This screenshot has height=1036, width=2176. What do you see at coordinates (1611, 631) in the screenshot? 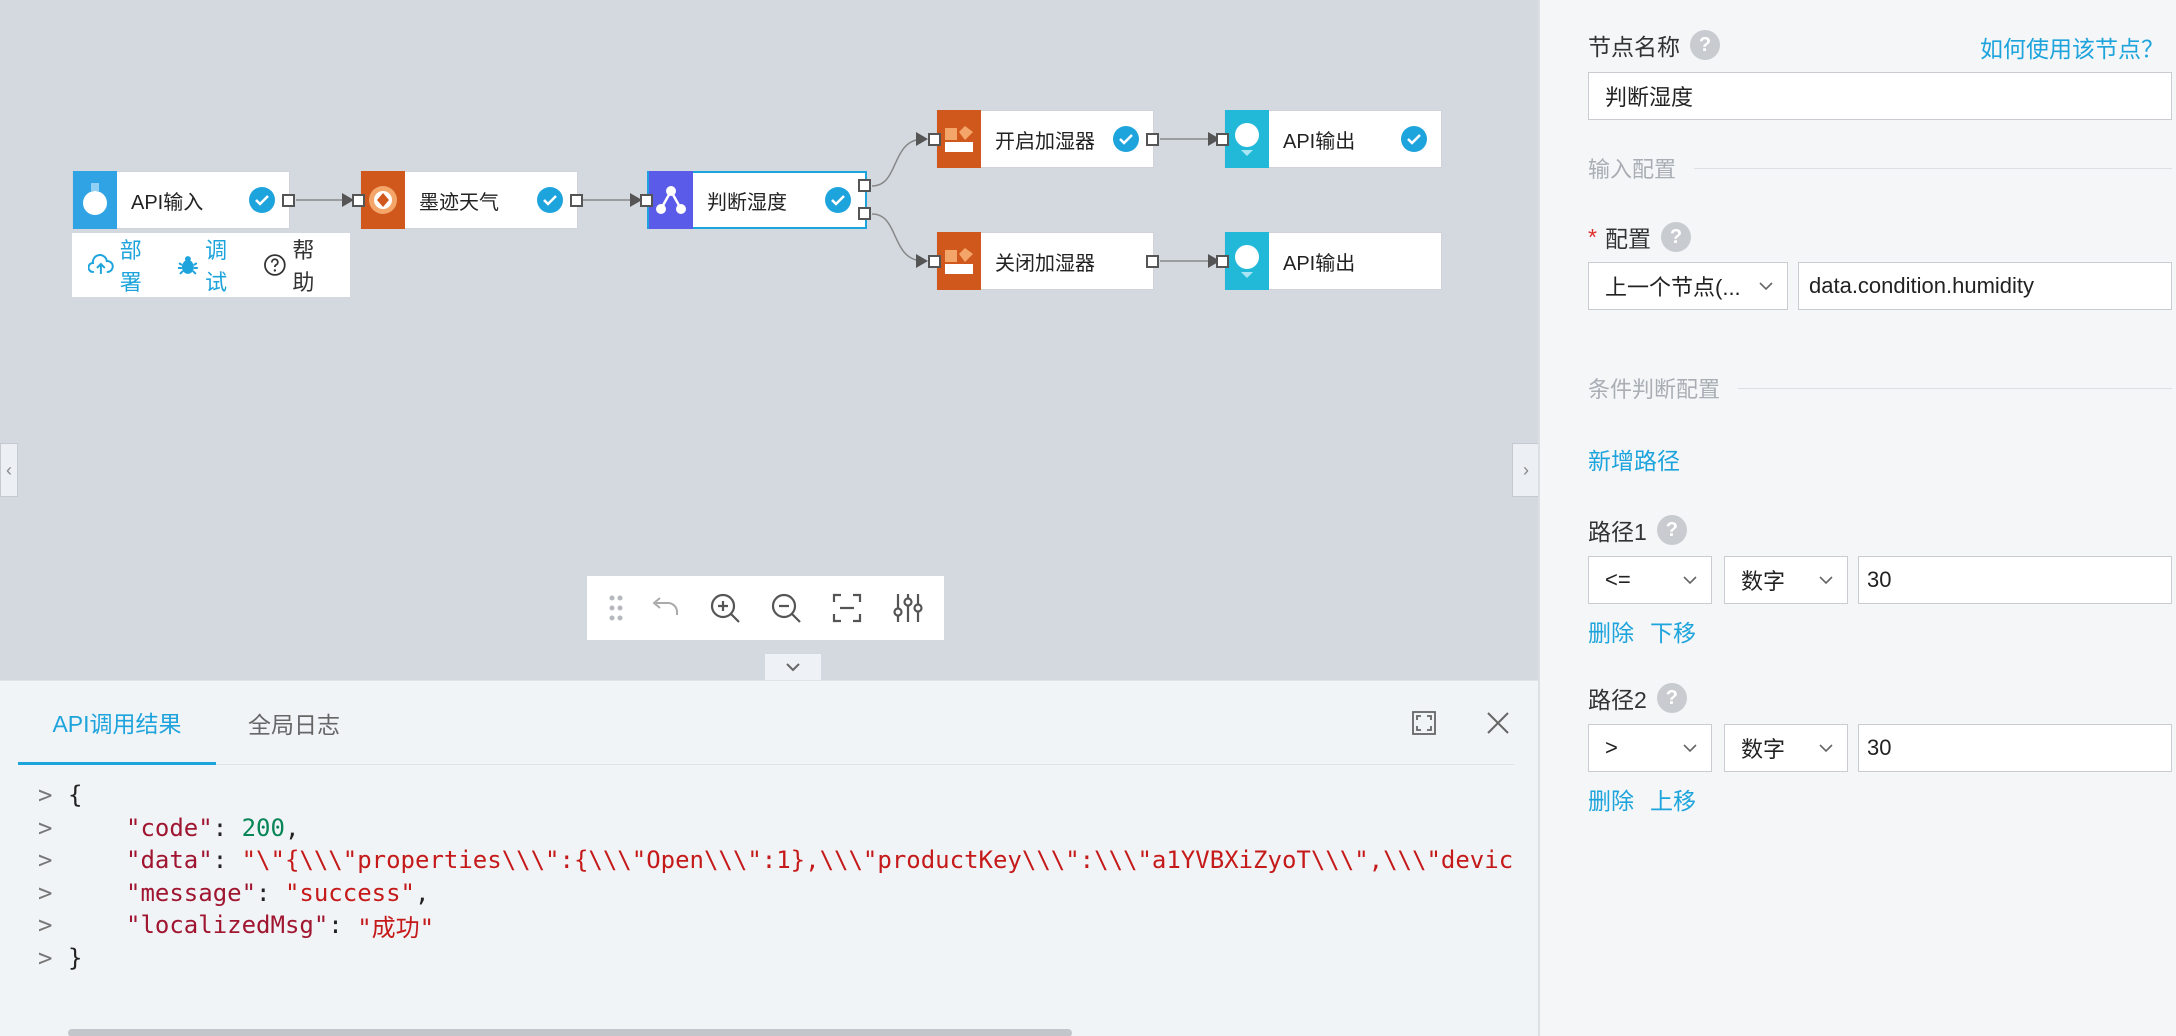
I see `path-1-delete-link: 删除` at bounding box center [1611, 631].